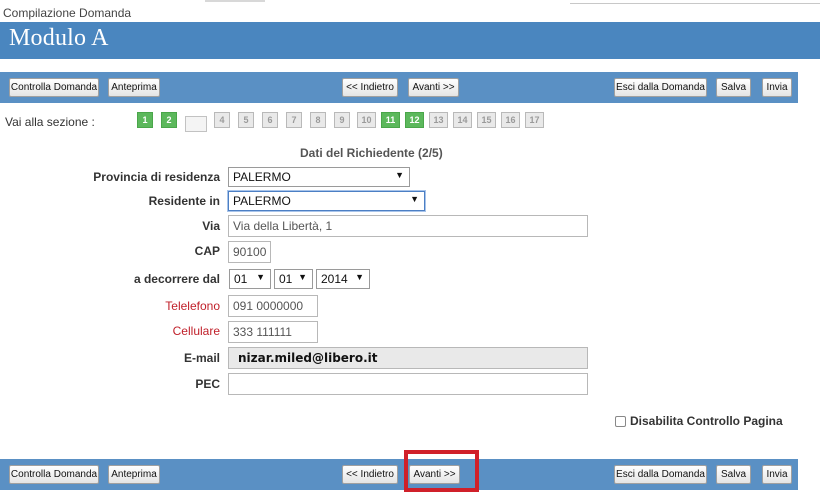 The image size is (820, 494). I want to click on section-4: 4, so click(222, 120).